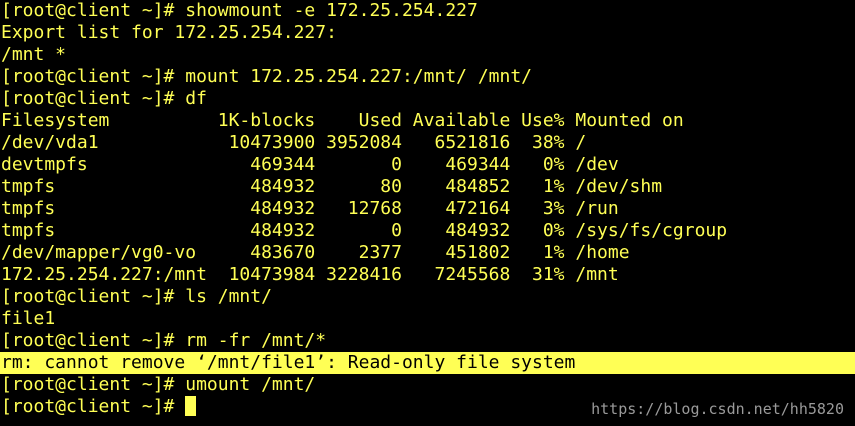  What do you see at coordinates (34, 54) in the screenshot?
I see `terminal-line-export-entry: /mnt *` at bounding box center [34, 54].